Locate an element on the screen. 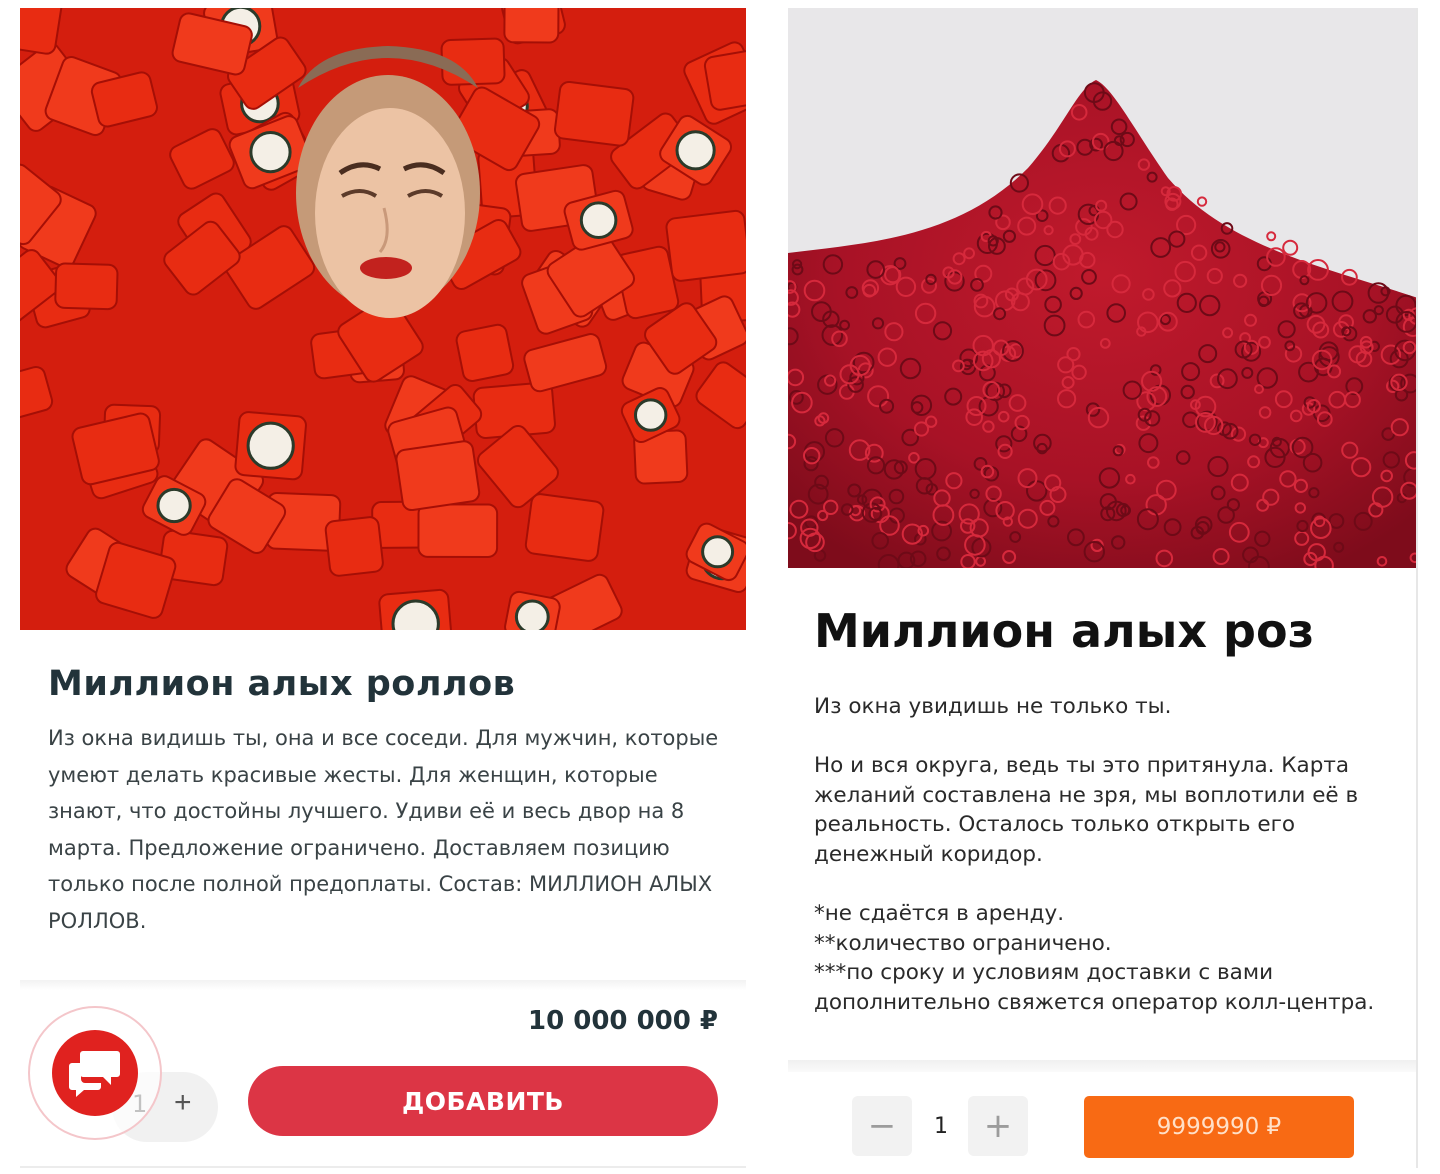 The height and width of the screenshot is (1174, 1440). chat-bubbles-icon is located at coordinates (94, 1074).